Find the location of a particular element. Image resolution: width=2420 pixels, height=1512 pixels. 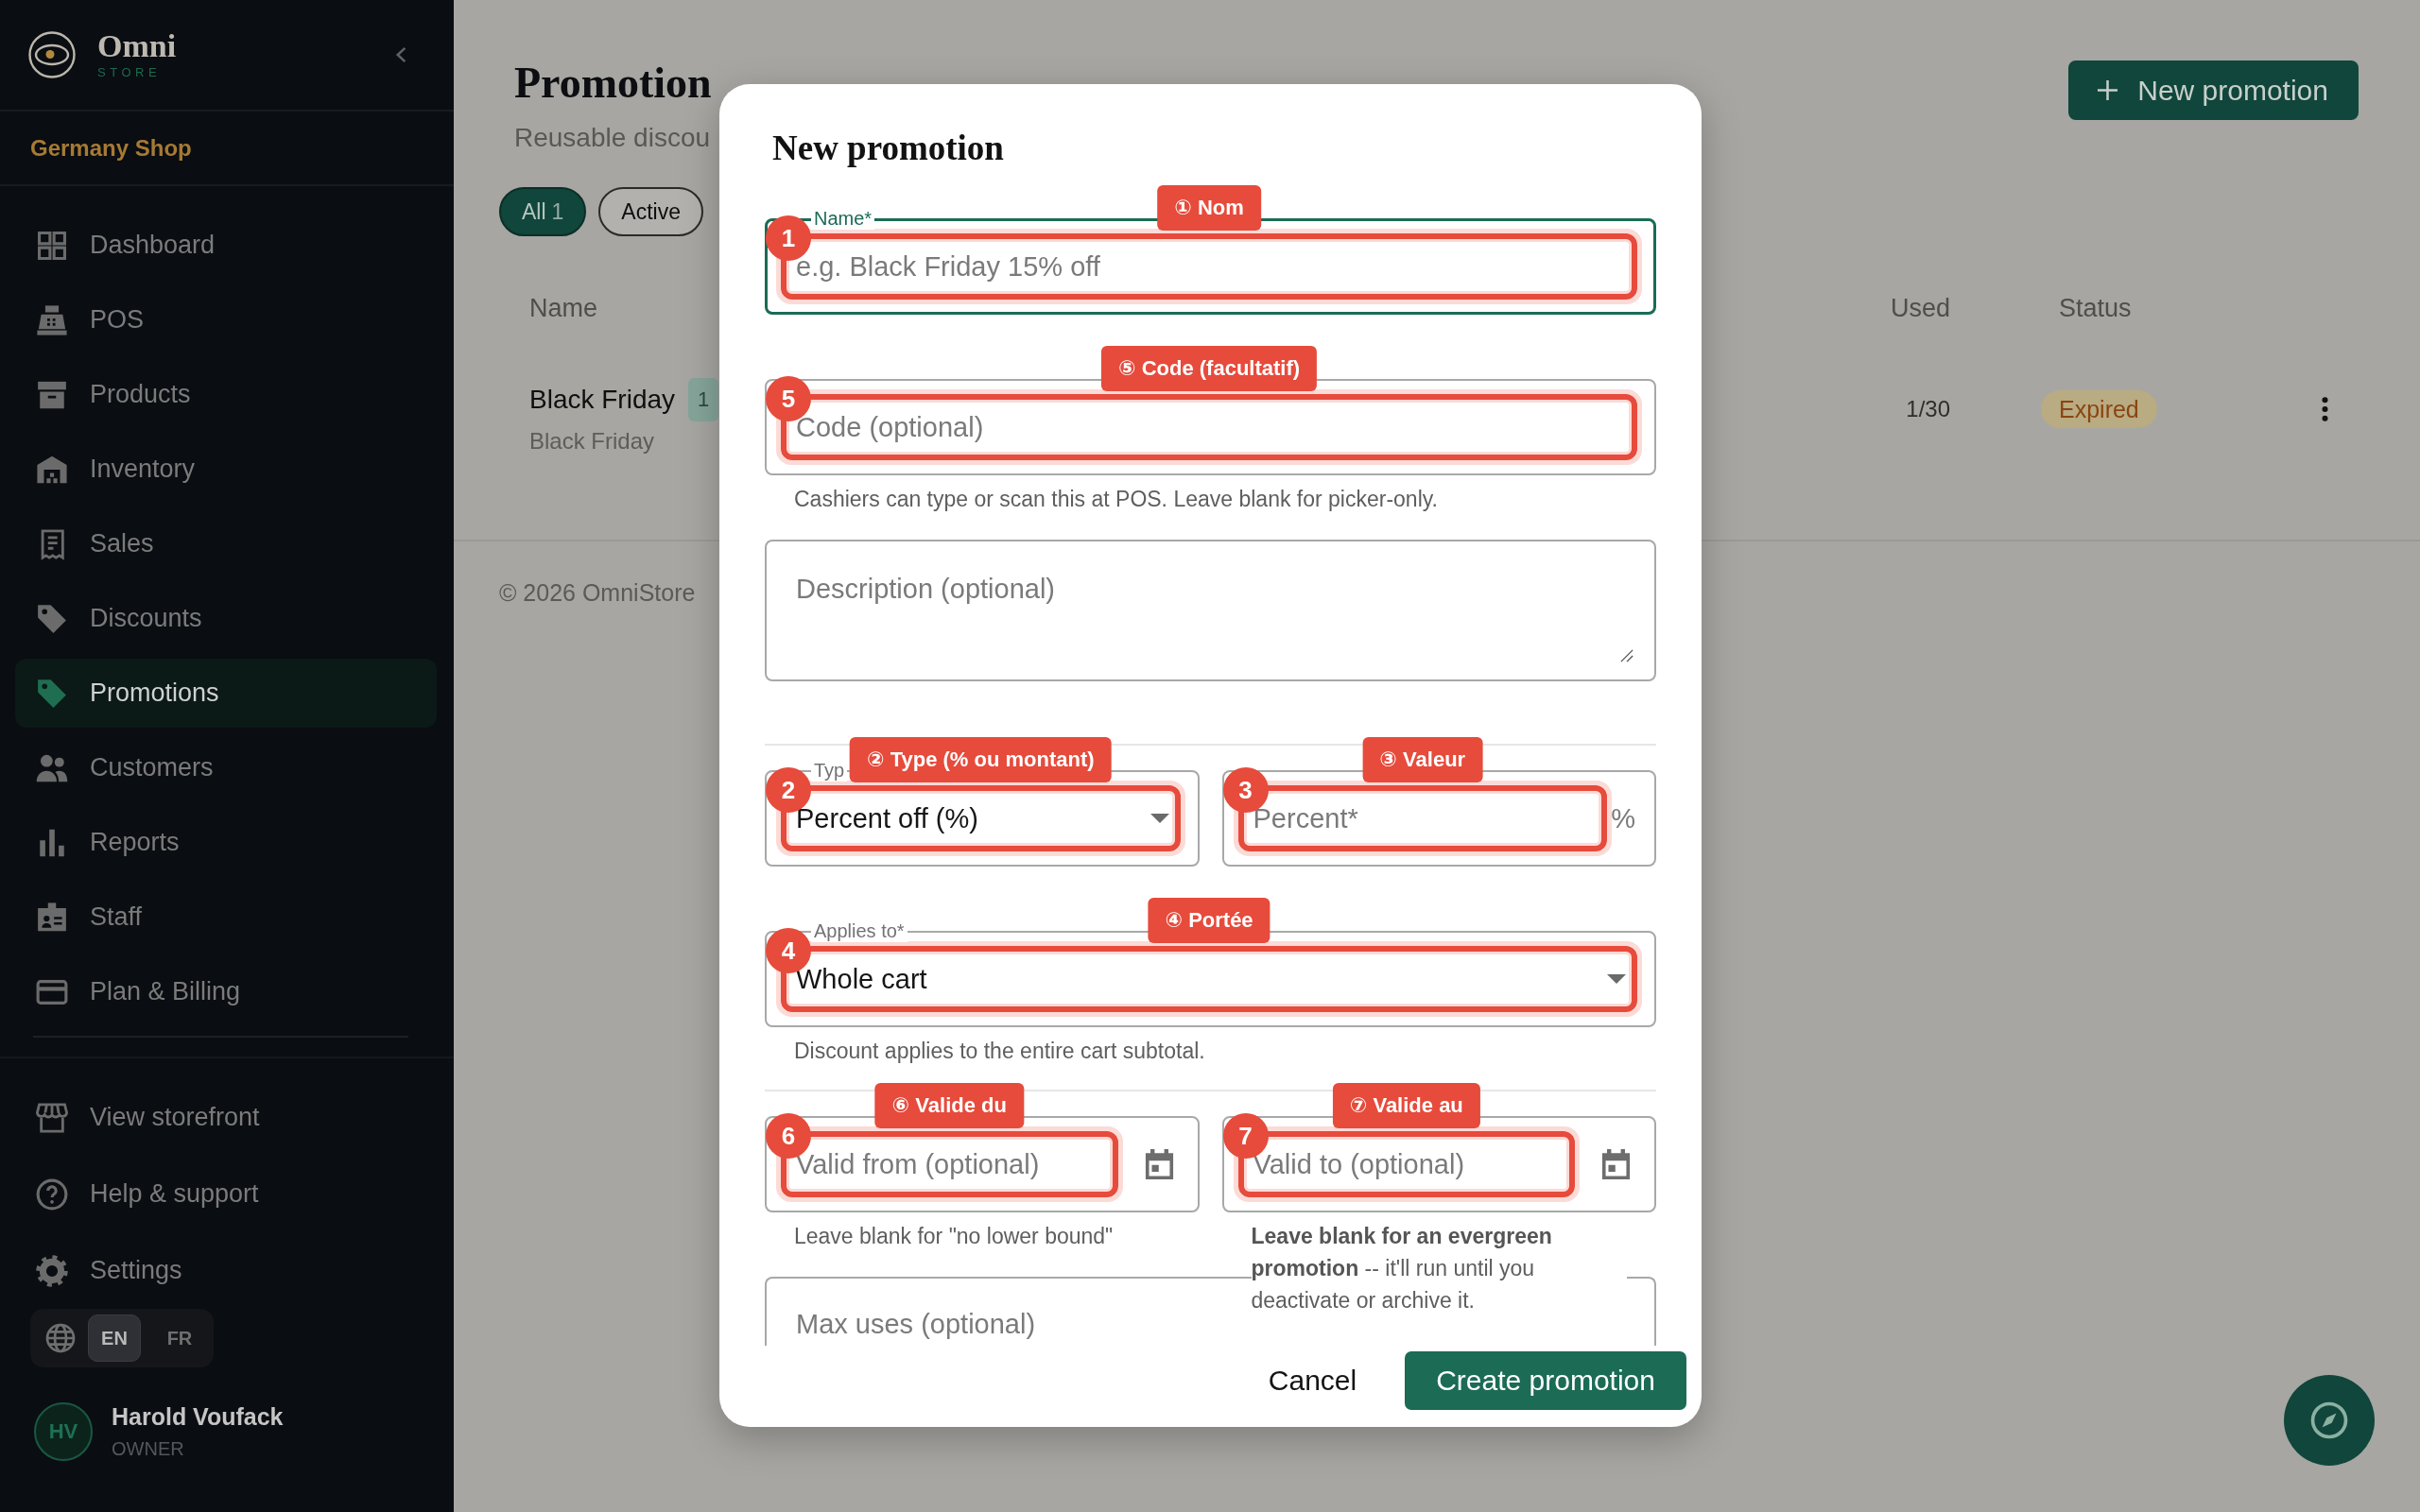

brand-name: Omni is located at coordinates (137, 46).